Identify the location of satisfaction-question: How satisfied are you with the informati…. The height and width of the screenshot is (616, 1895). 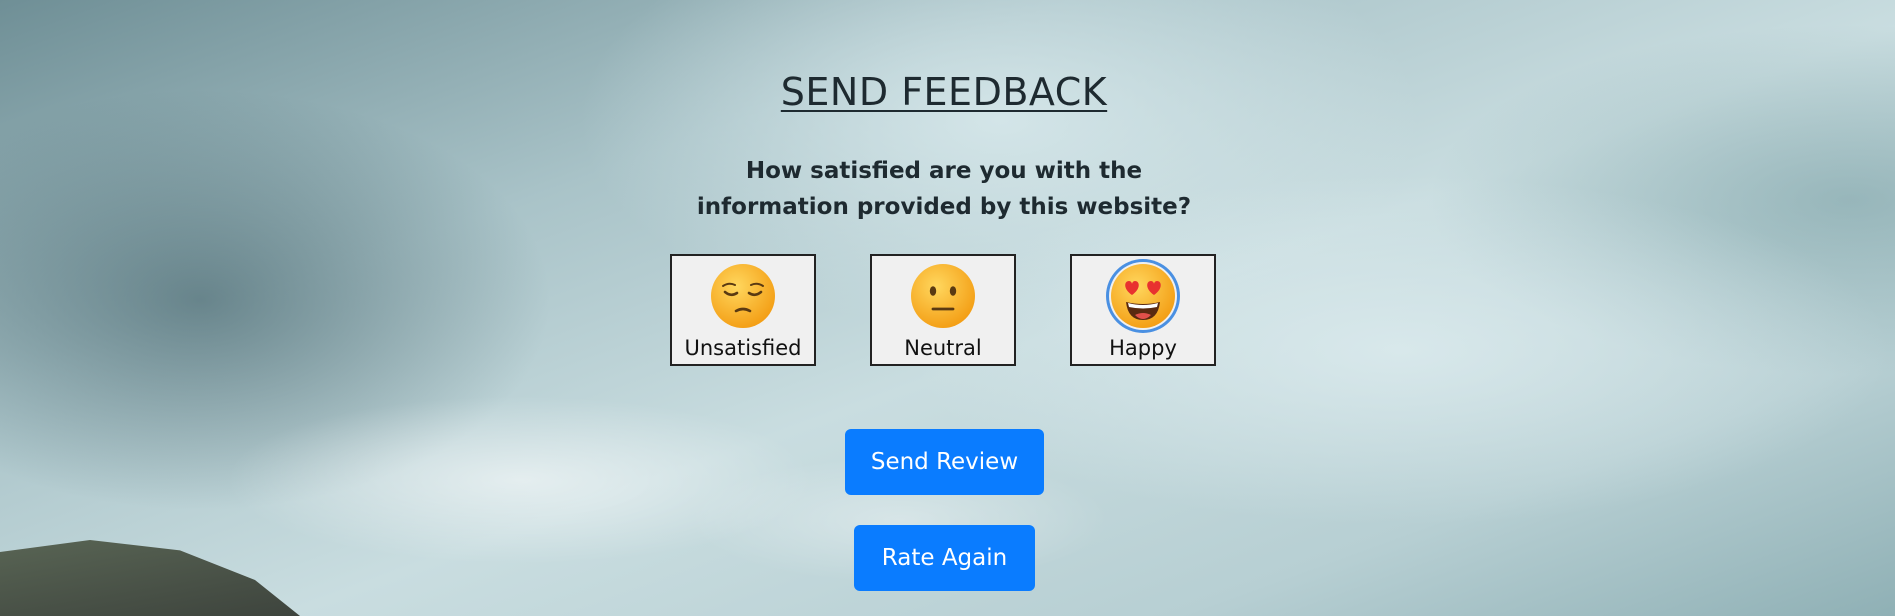
(944, 189).